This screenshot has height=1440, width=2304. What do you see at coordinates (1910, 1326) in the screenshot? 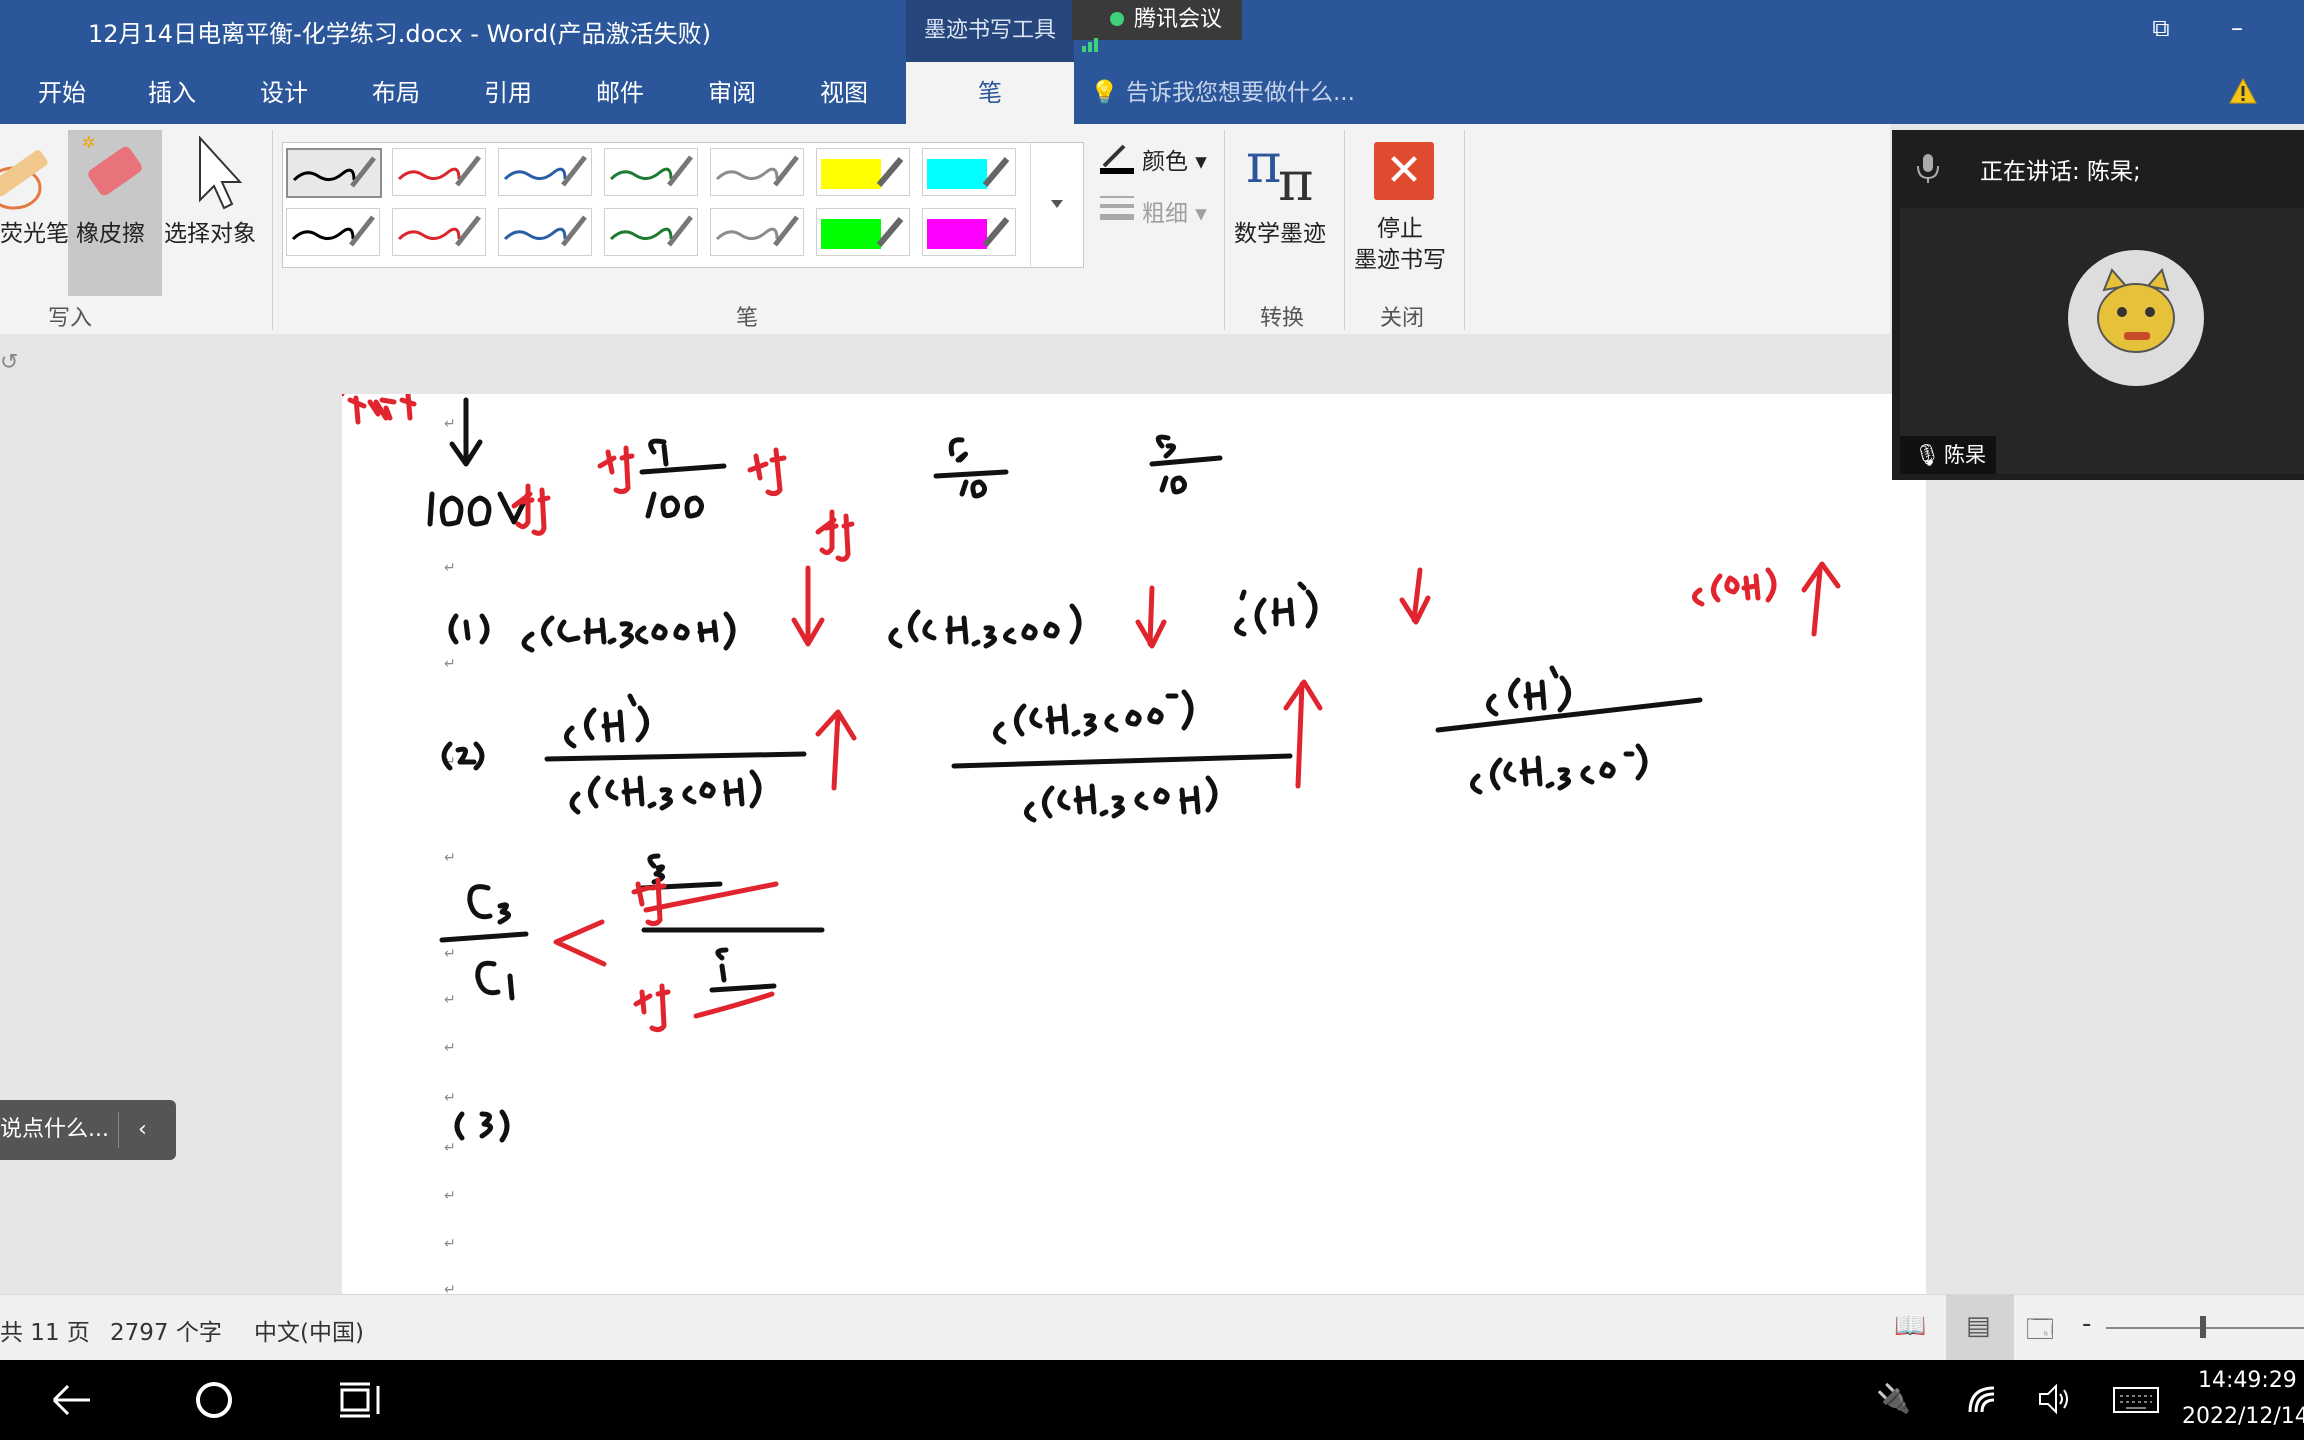
I see `read-mode-icon: 📖` at bounding box center [1910, 1326].